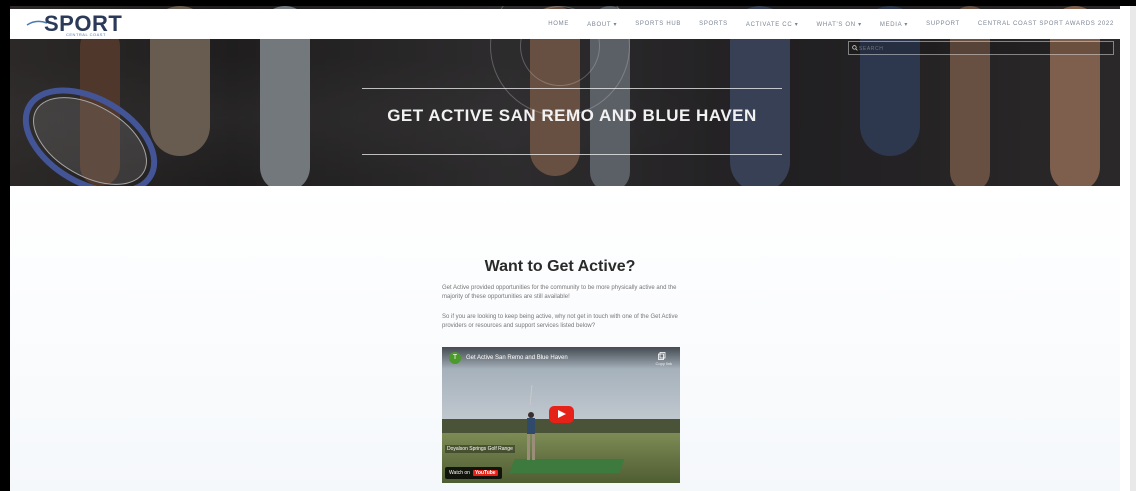 This screenshot has height=491, width=1136. What do you see at coordinates (455, 358) in the screenshot?
I see `channel-avatar: T` at bounding box center [455, 358].